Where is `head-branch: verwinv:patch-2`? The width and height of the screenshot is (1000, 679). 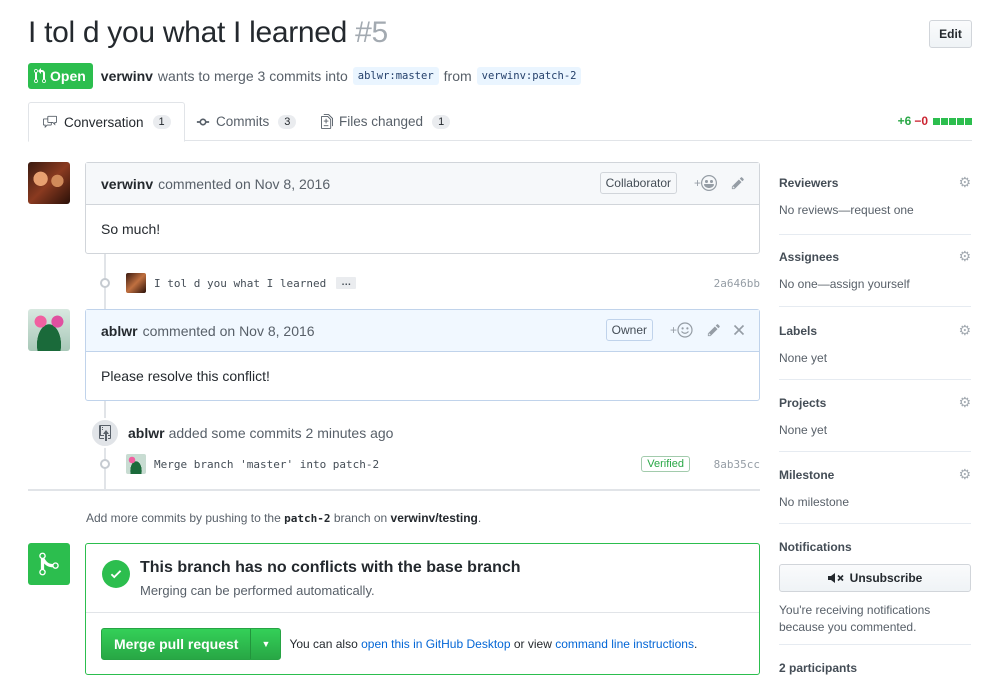 head-branch: verwinv:patch-2 is located at coordinates (529, 76).